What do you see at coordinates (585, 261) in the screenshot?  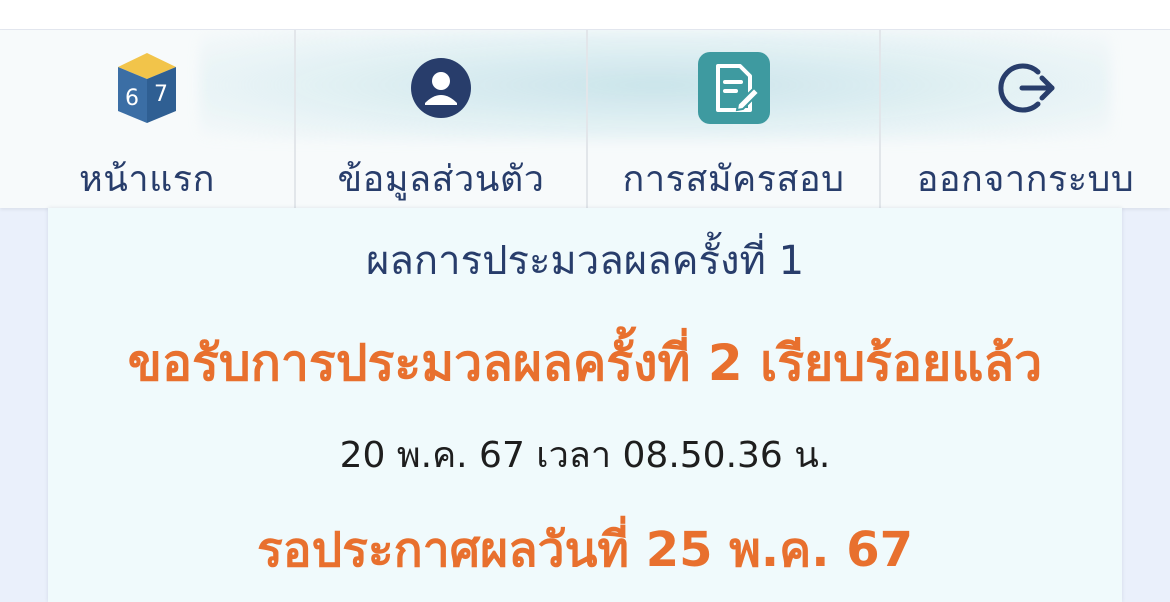 I see `result-heading: ผลการประมวลผลครั้งที่ 1` at bounding box center [585, 261].